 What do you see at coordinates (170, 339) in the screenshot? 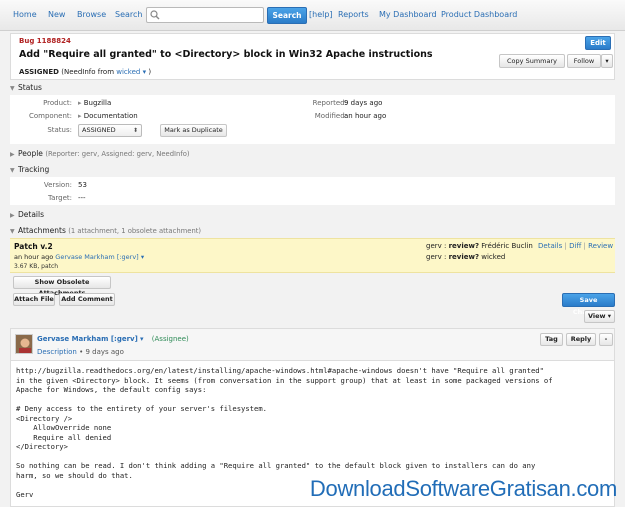
I see `assignee-tag: (Assignee)` at bounding box center [170, 339].